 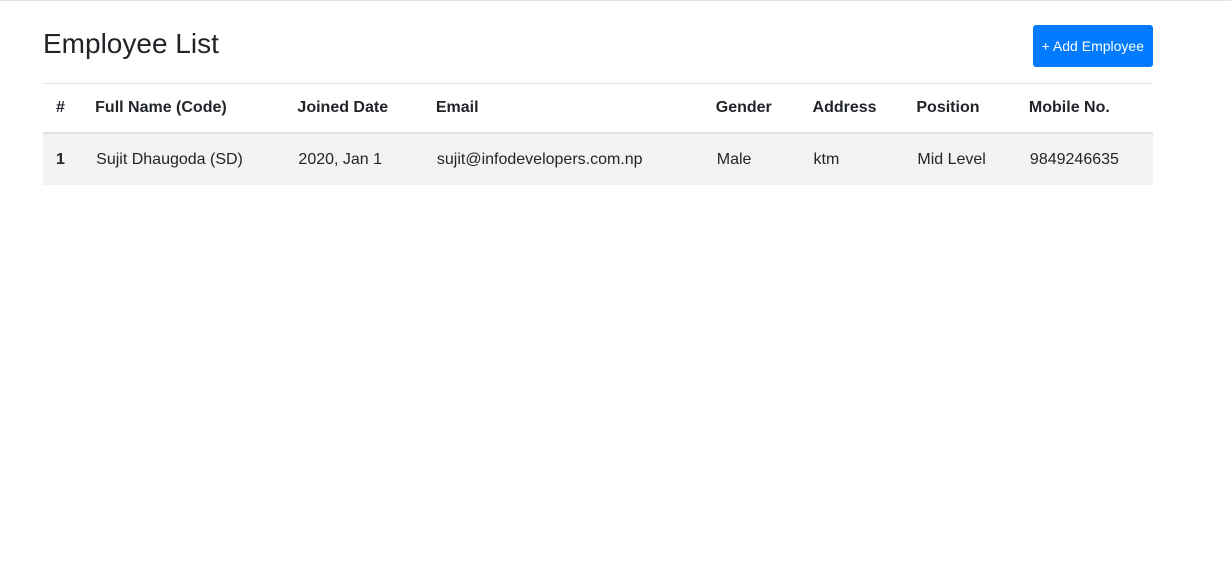 I want to click on column-header-email: Email, so click(x=575, y=109).